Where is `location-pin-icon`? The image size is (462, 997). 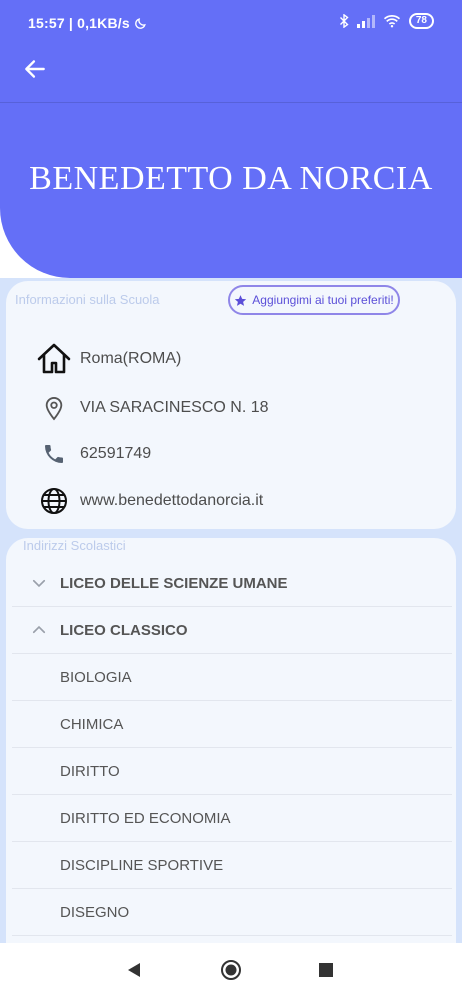
location-pin-icon is located at coordinates (54, 408).